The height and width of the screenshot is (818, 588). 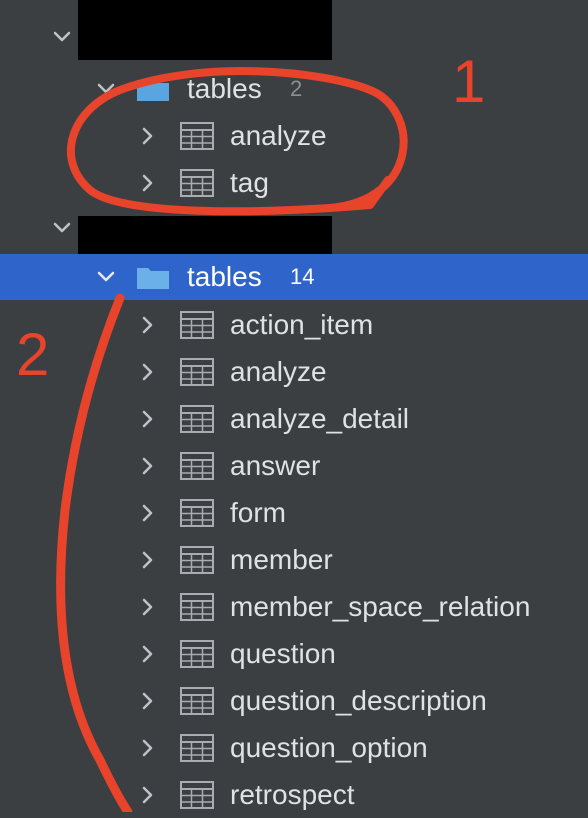 What do you see at coordinates (249, 182) in the screenshot?
I see `table-name: tag` at bounding box center [249, 182].